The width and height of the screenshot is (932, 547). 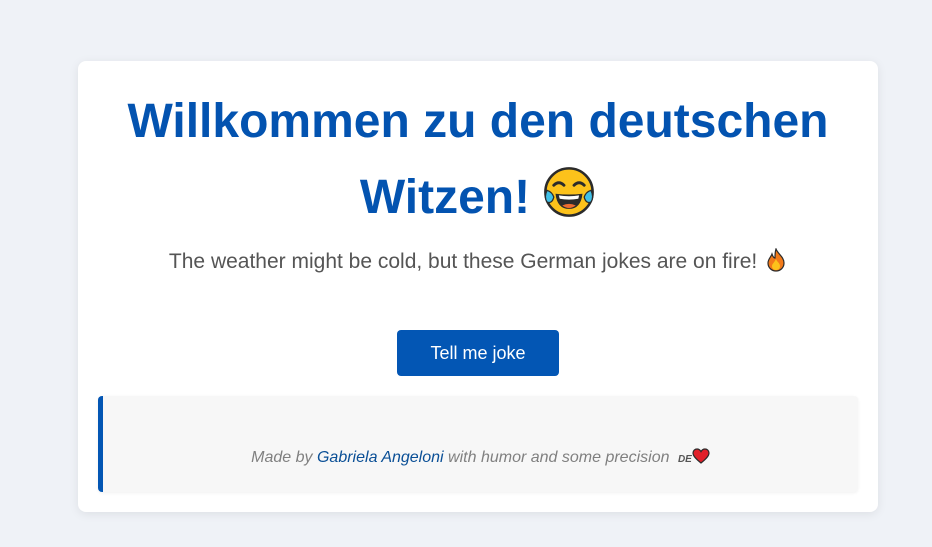 I want to click on footer-made-by: Made by, so click(x=282, y=457).